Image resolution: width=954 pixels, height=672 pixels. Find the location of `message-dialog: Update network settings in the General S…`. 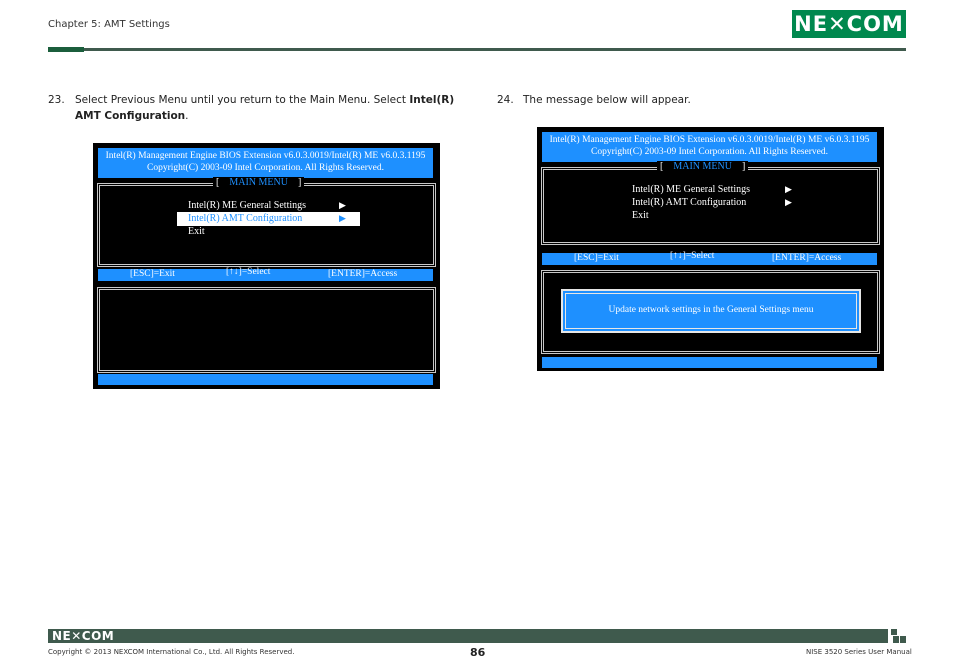

message-dialog: Update network settings in the General S… is located at coordinates (711, 311).